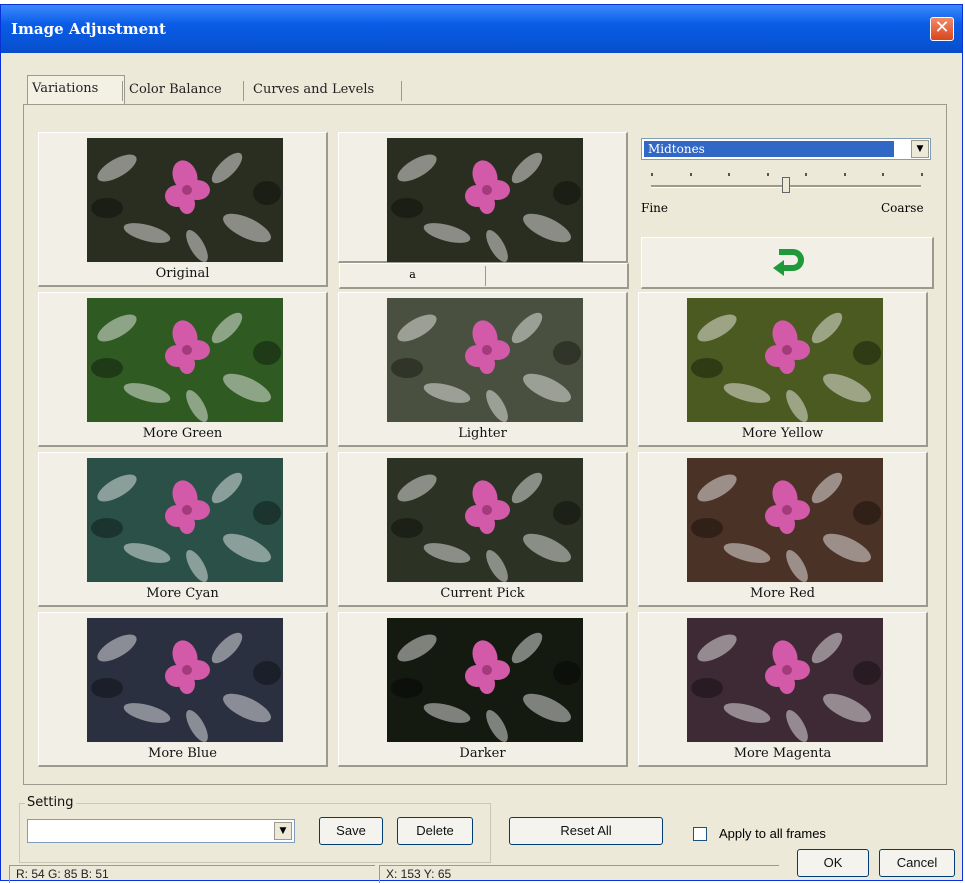 This screenshot has width=965, height=883. I want to click on tab-curves-levels: Curves and Levels, so click(313, 90).